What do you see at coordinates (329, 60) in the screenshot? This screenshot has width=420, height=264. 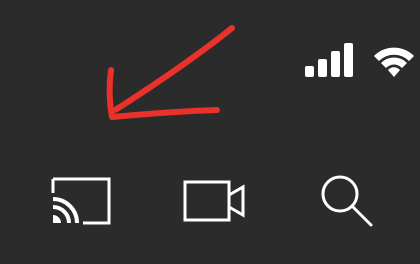 I see `cellular-signal-icon` at bounding box center [329, 60].